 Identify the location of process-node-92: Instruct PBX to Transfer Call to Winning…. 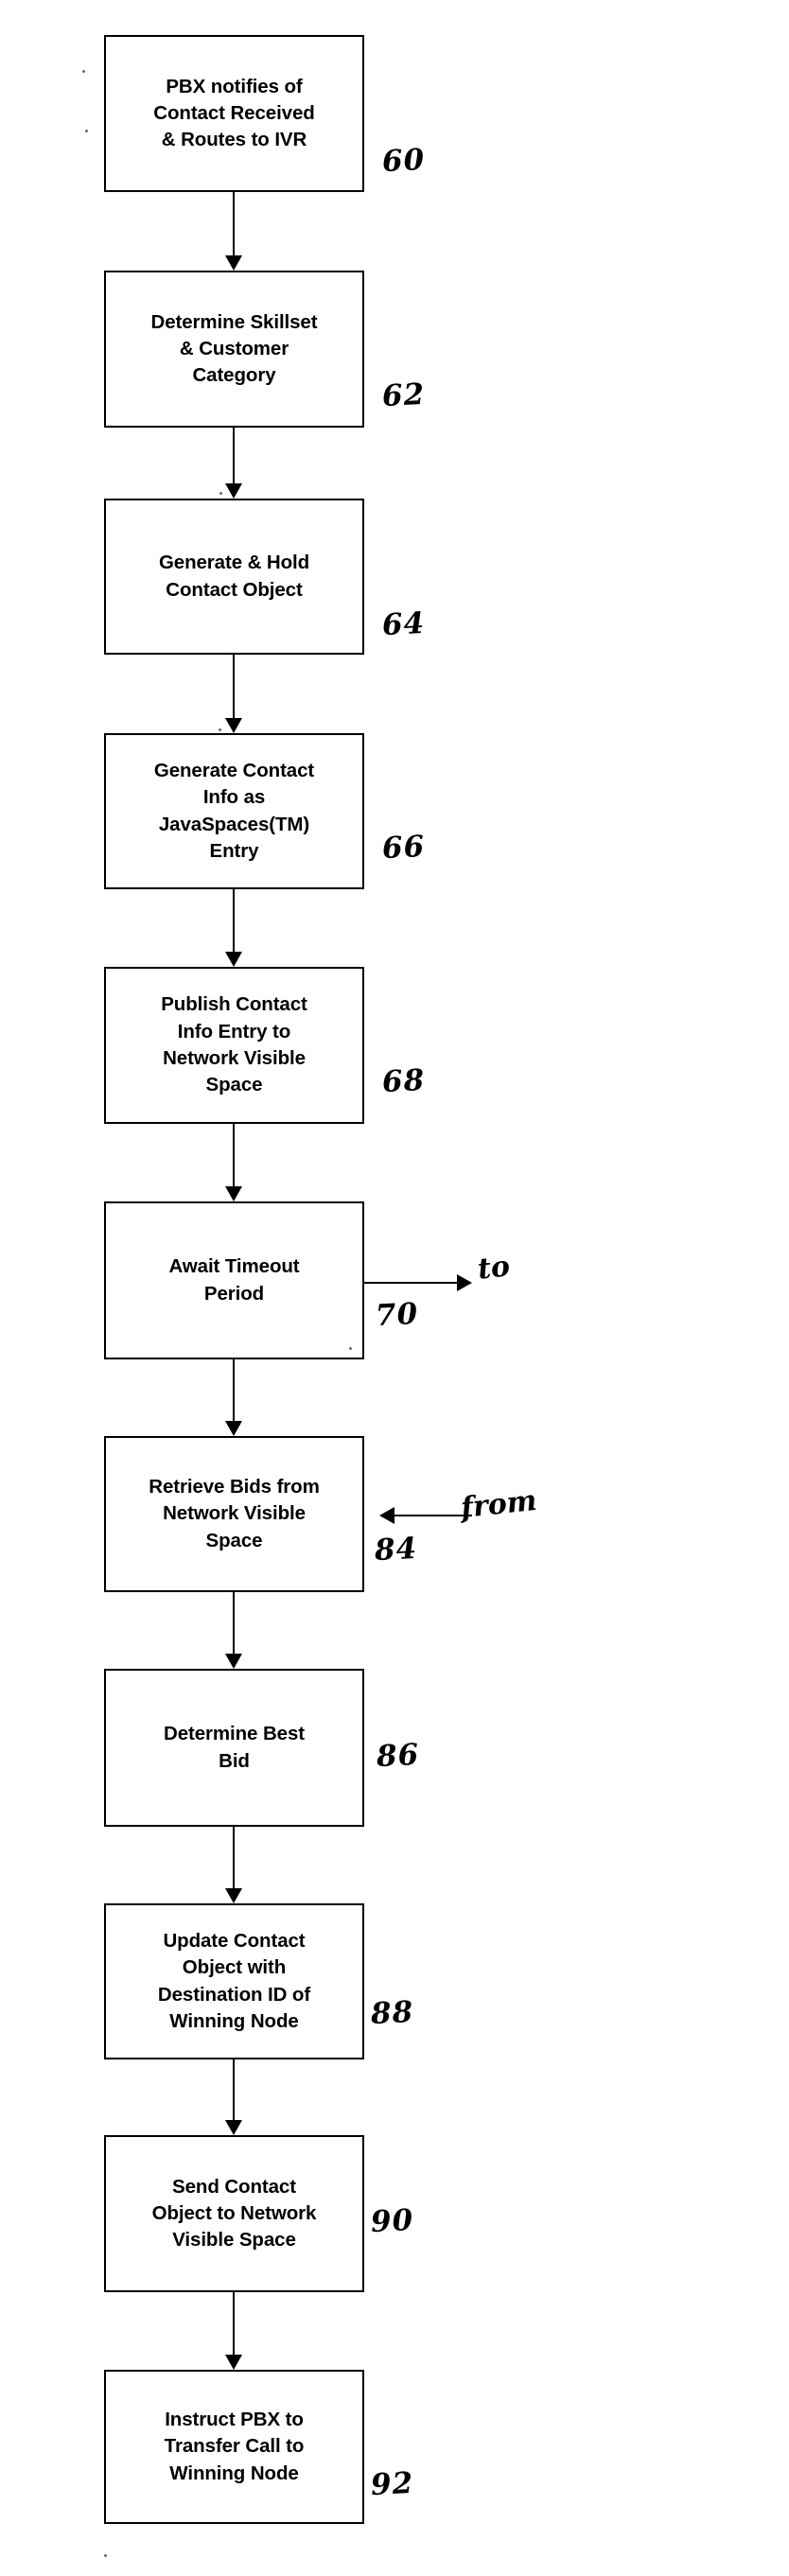
(234, 2447).